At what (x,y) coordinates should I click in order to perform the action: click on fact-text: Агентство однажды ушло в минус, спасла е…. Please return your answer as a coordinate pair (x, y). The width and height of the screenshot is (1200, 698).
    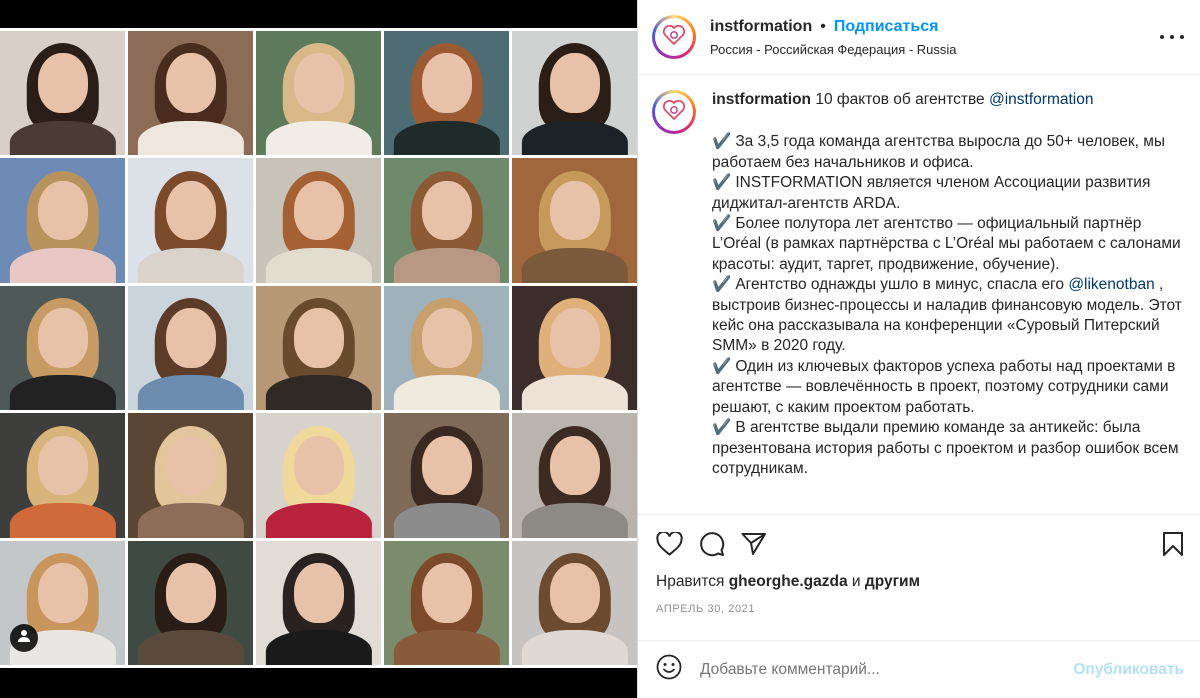
    Looking at the image, I should click on (899, 285).